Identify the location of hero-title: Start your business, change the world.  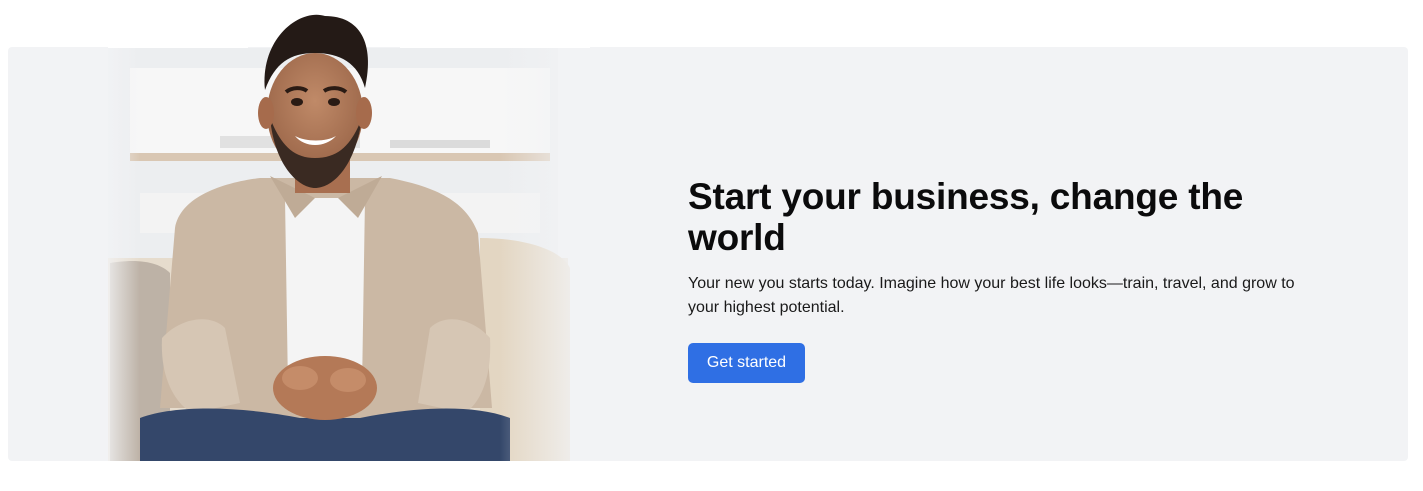
(966, 217).